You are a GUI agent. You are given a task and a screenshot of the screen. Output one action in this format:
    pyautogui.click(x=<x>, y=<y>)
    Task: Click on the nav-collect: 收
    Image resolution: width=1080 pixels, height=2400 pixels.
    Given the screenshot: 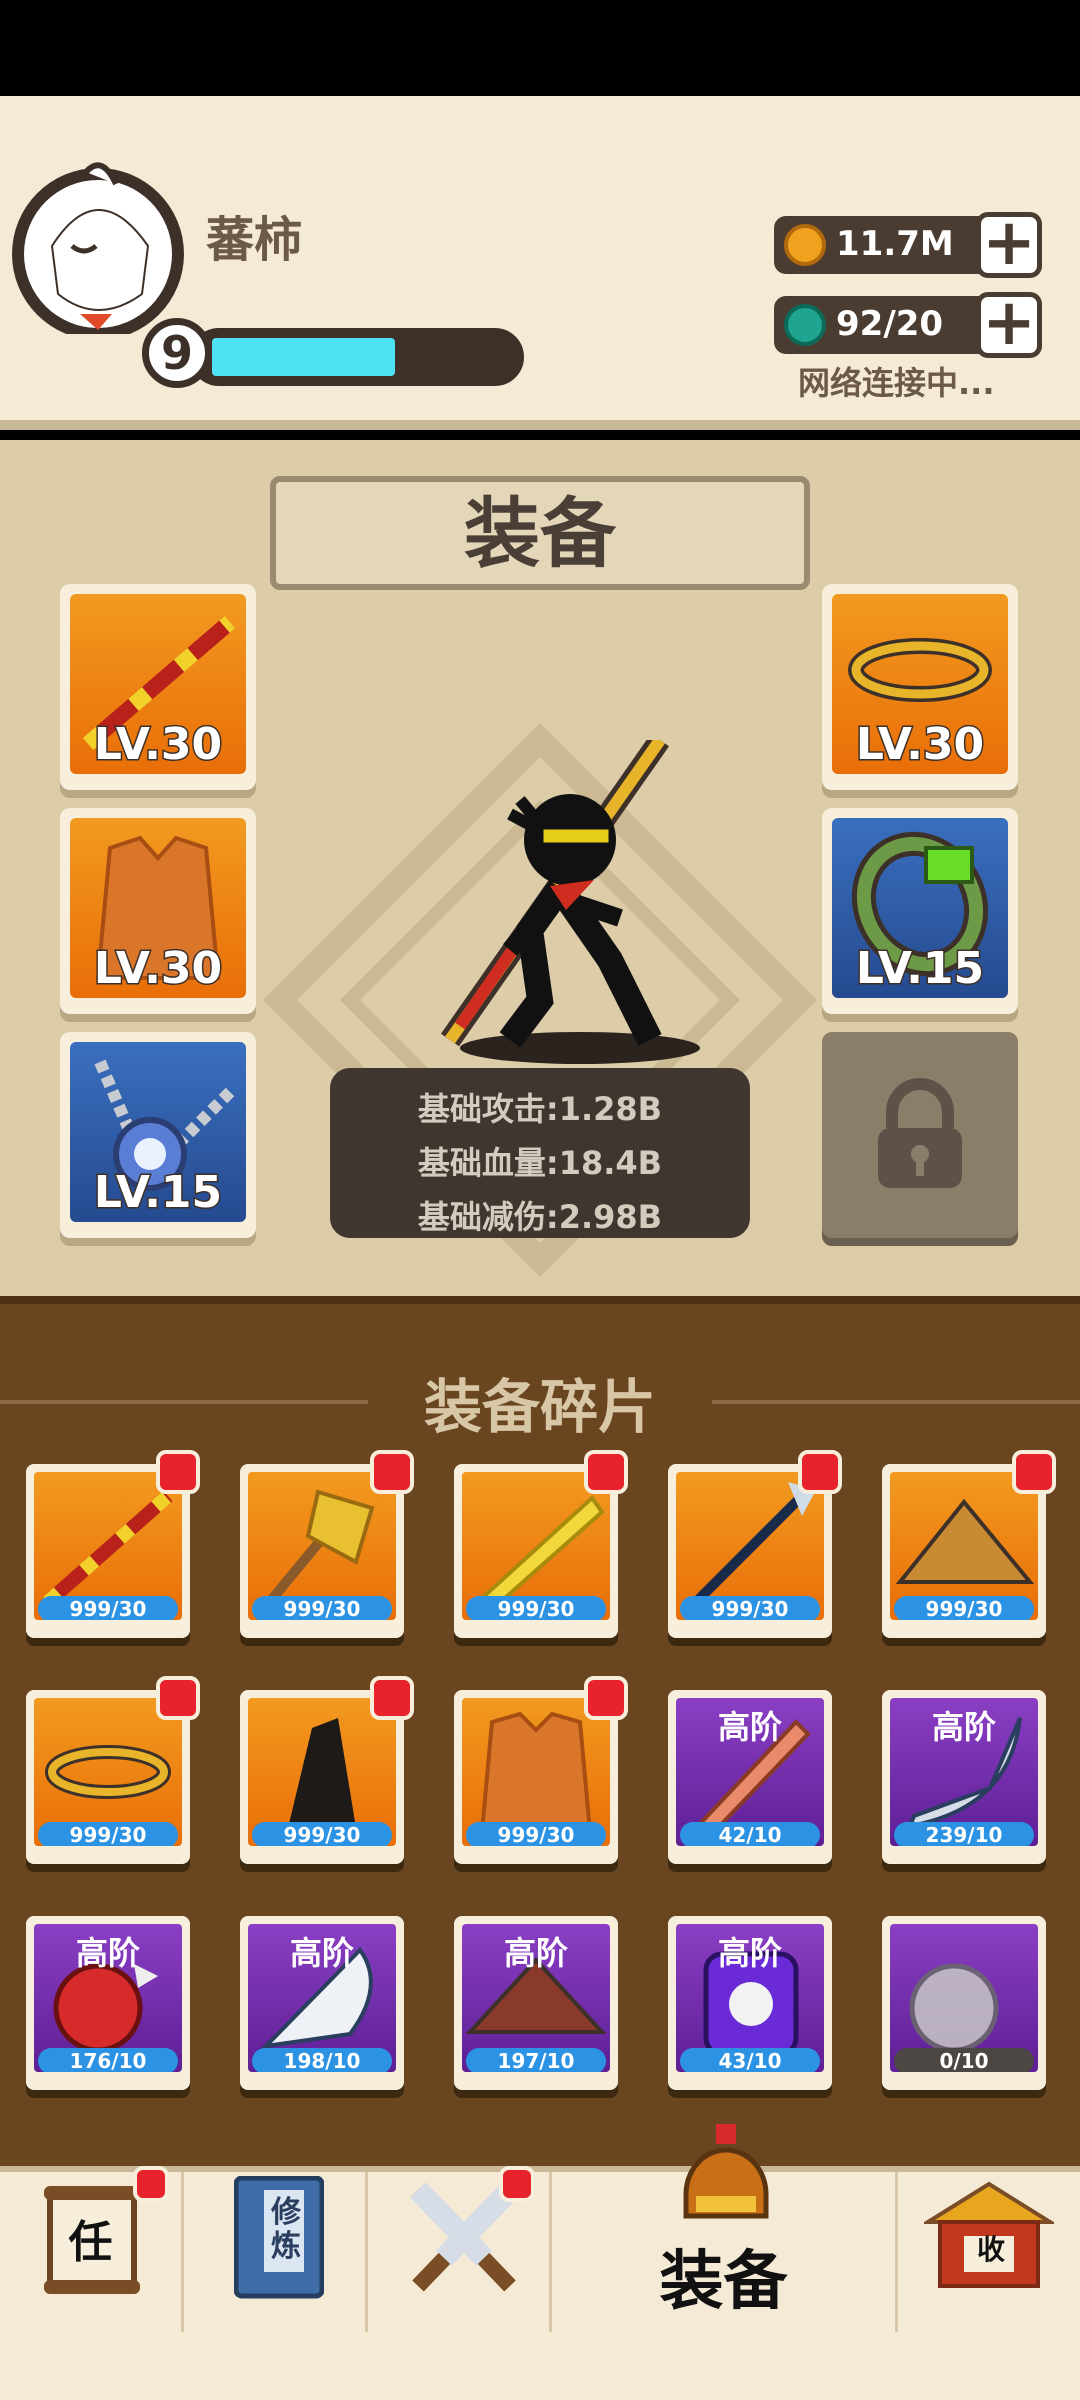 What is the action you would take?
    pyautogui.click(x=989, y=2252)
    